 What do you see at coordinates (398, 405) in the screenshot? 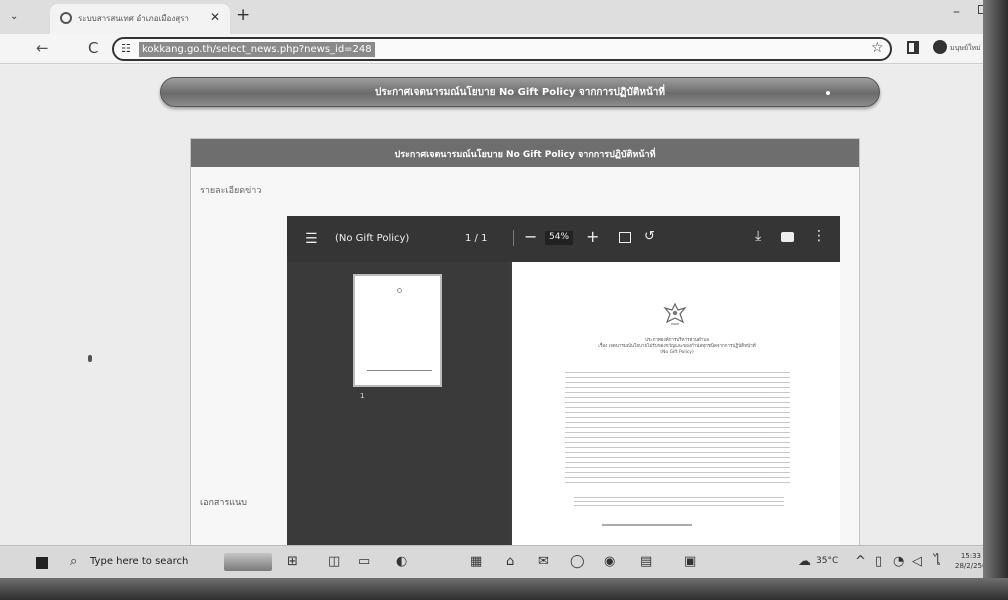
I see `pdf-thumbnail-sidebar: 1` at bounding box center [398, 405].